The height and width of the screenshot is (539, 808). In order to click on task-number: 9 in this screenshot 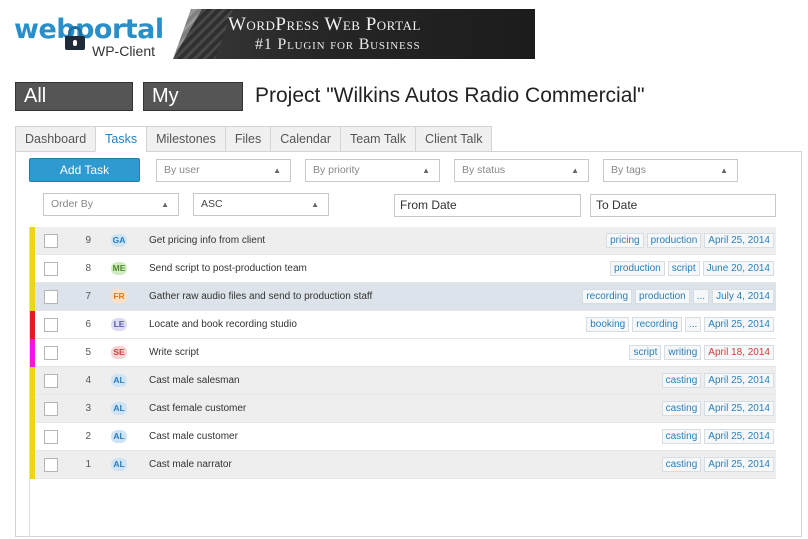, I will do `click(88, 240)`.